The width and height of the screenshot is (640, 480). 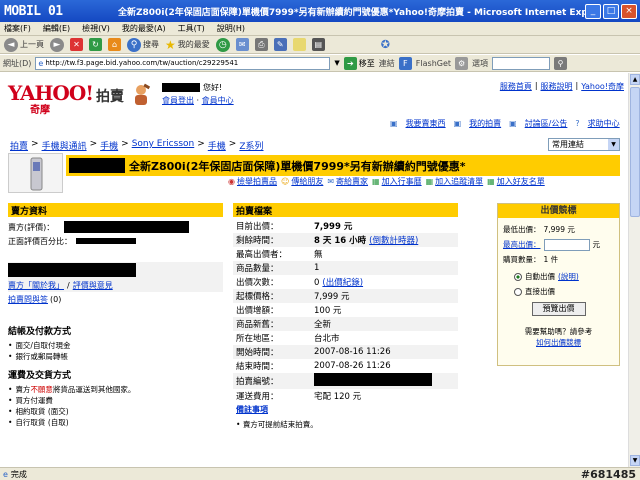 What do you see at coordinates (257, 227) in the screenshot?
I see `field-label: 目前出價：` at bounding box center [257, 227].